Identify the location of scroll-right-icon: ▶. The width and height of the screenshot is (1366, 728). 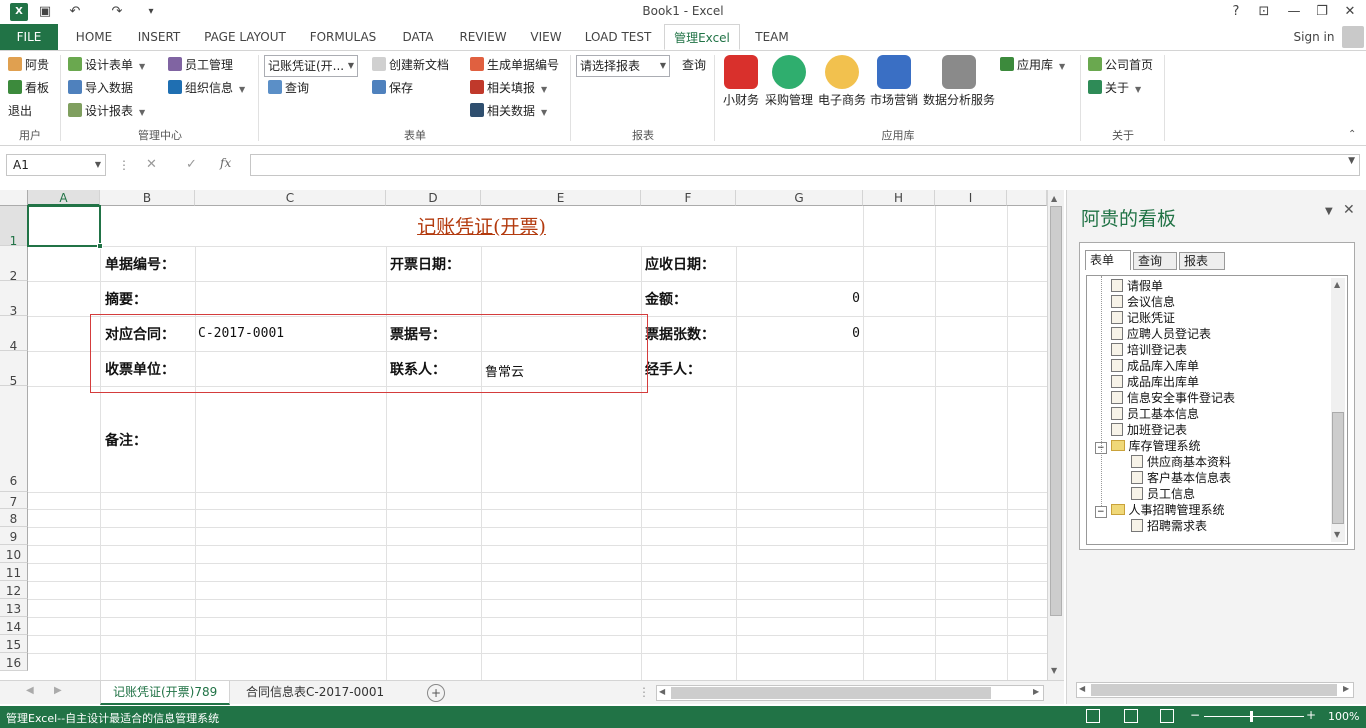
(1036, 691).